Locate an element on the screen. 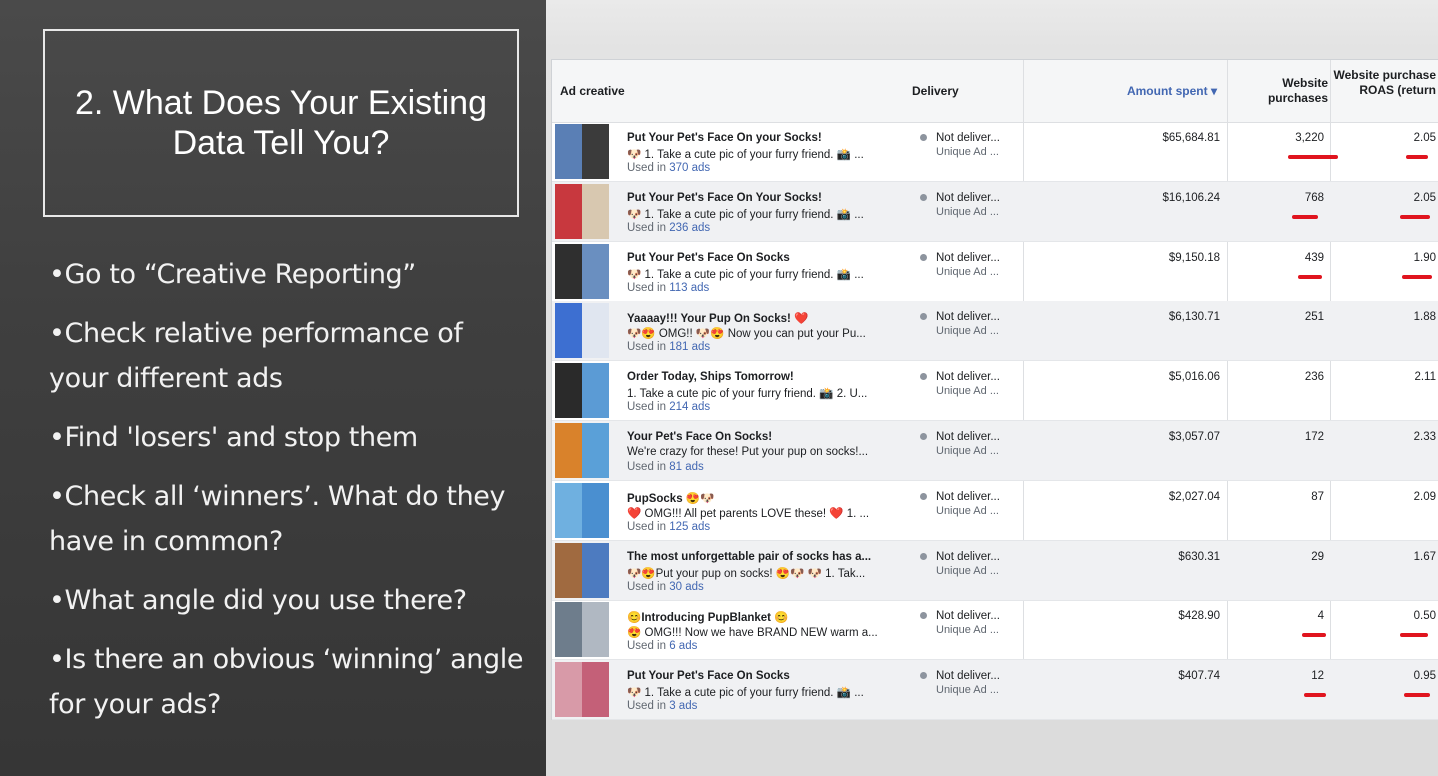 This screenshot has height=776, width=1438. ad-usage-count-link: 3 ads is located at coordinates (683, 706).